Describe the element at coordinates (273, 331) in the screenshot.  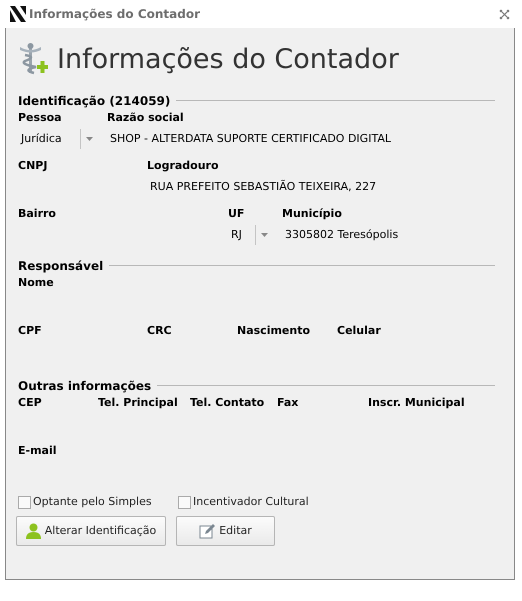
I see `field-label: Nascimento` at that location.